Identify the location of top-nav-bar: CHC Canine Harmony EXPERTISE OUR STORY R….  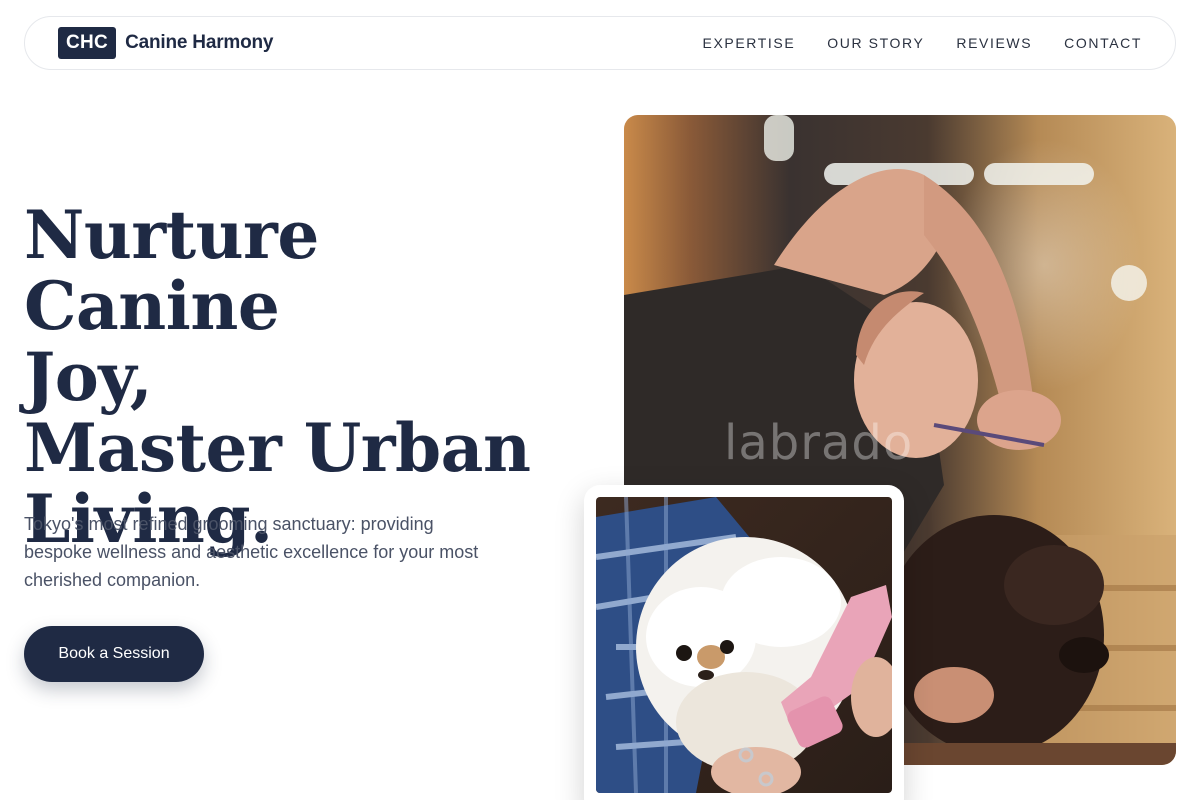
(600, 43).